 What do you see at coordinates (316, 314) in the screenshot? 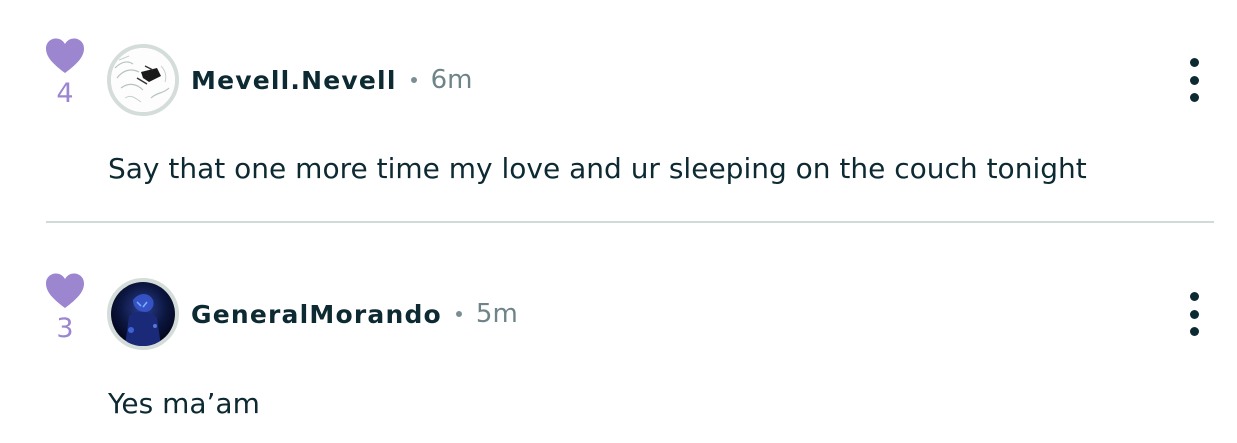
I see `username: GeneralMorando` at bounding box center [316, 314].